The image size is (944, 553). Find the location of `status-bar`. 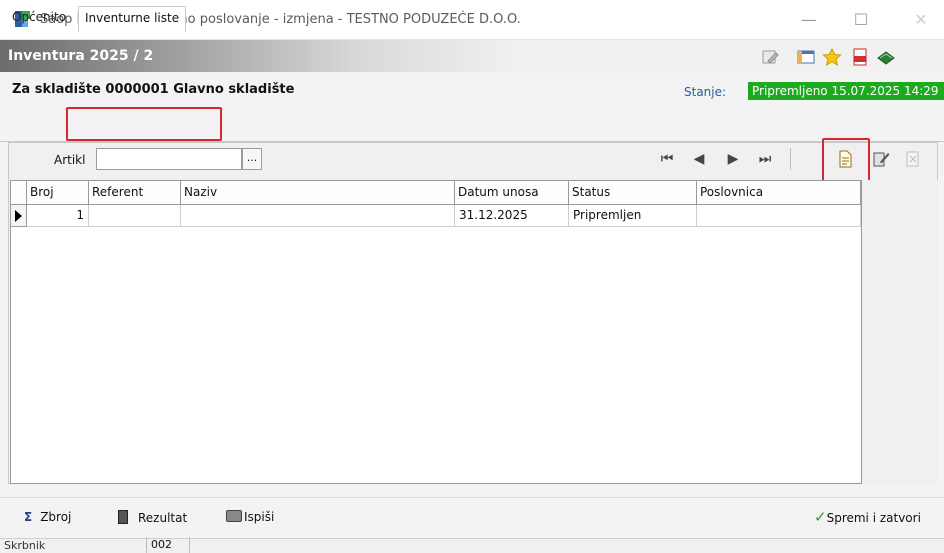

status-bar is located at coordinates (472, 545).